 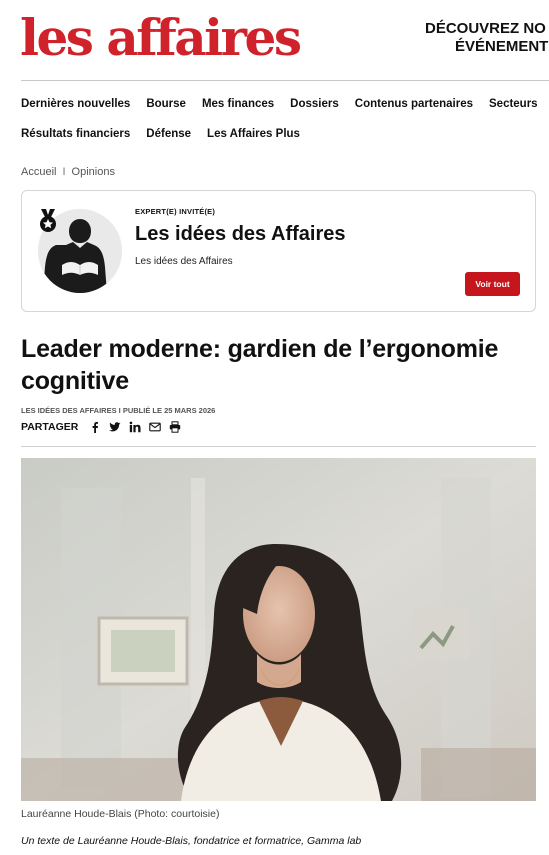 What do you see at coordinates (253, 134) in the screenshot?
I see `nav-item-les-affaires-plus: Les Affaires Plus` at bounding box center [253, 134].